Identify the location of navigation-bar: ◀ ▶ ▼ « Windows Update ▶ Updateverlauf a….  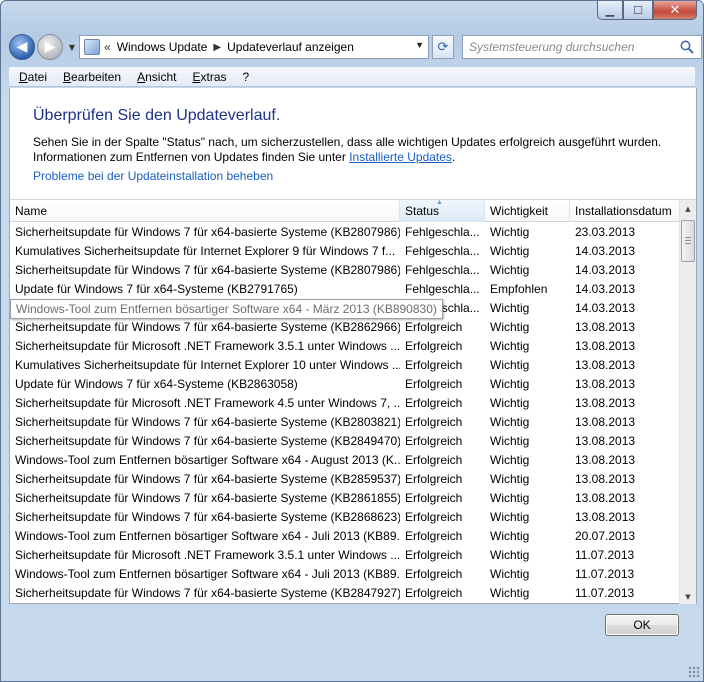
(355, 47).